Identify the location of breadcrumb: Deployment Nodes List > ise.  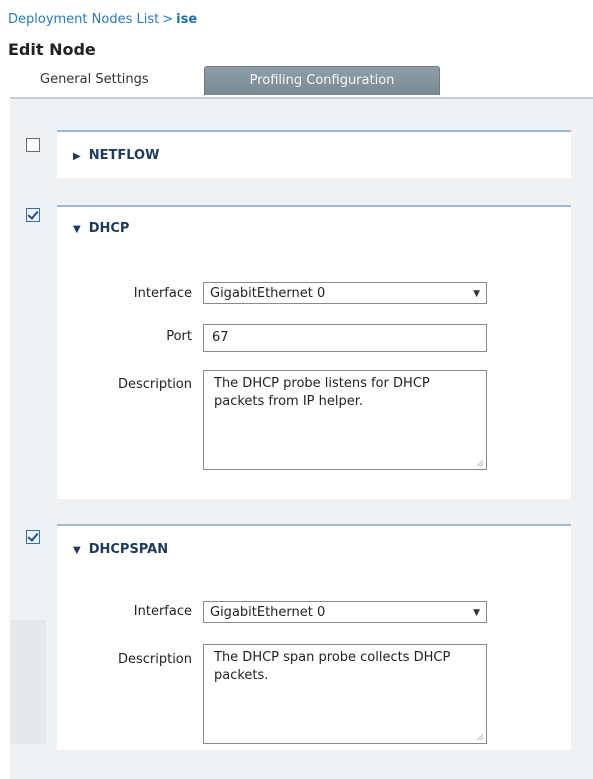
(102, 19).